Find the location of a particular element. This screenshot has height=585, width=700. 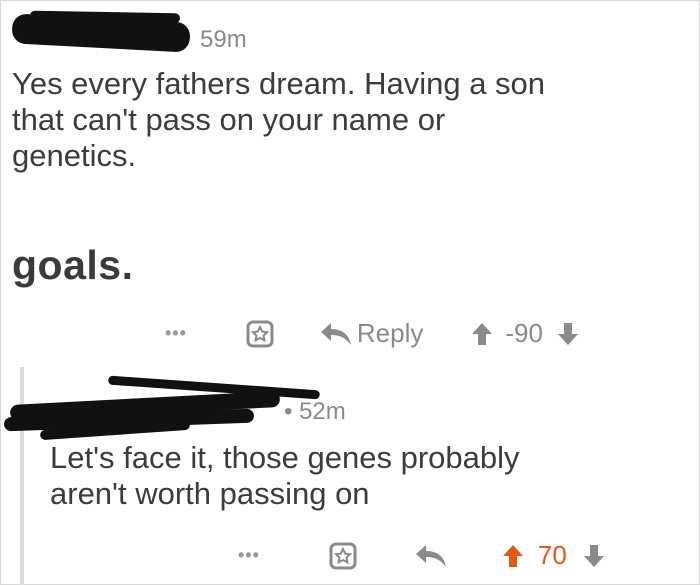

reply-button: Reply is located at coordinates (371, 333).